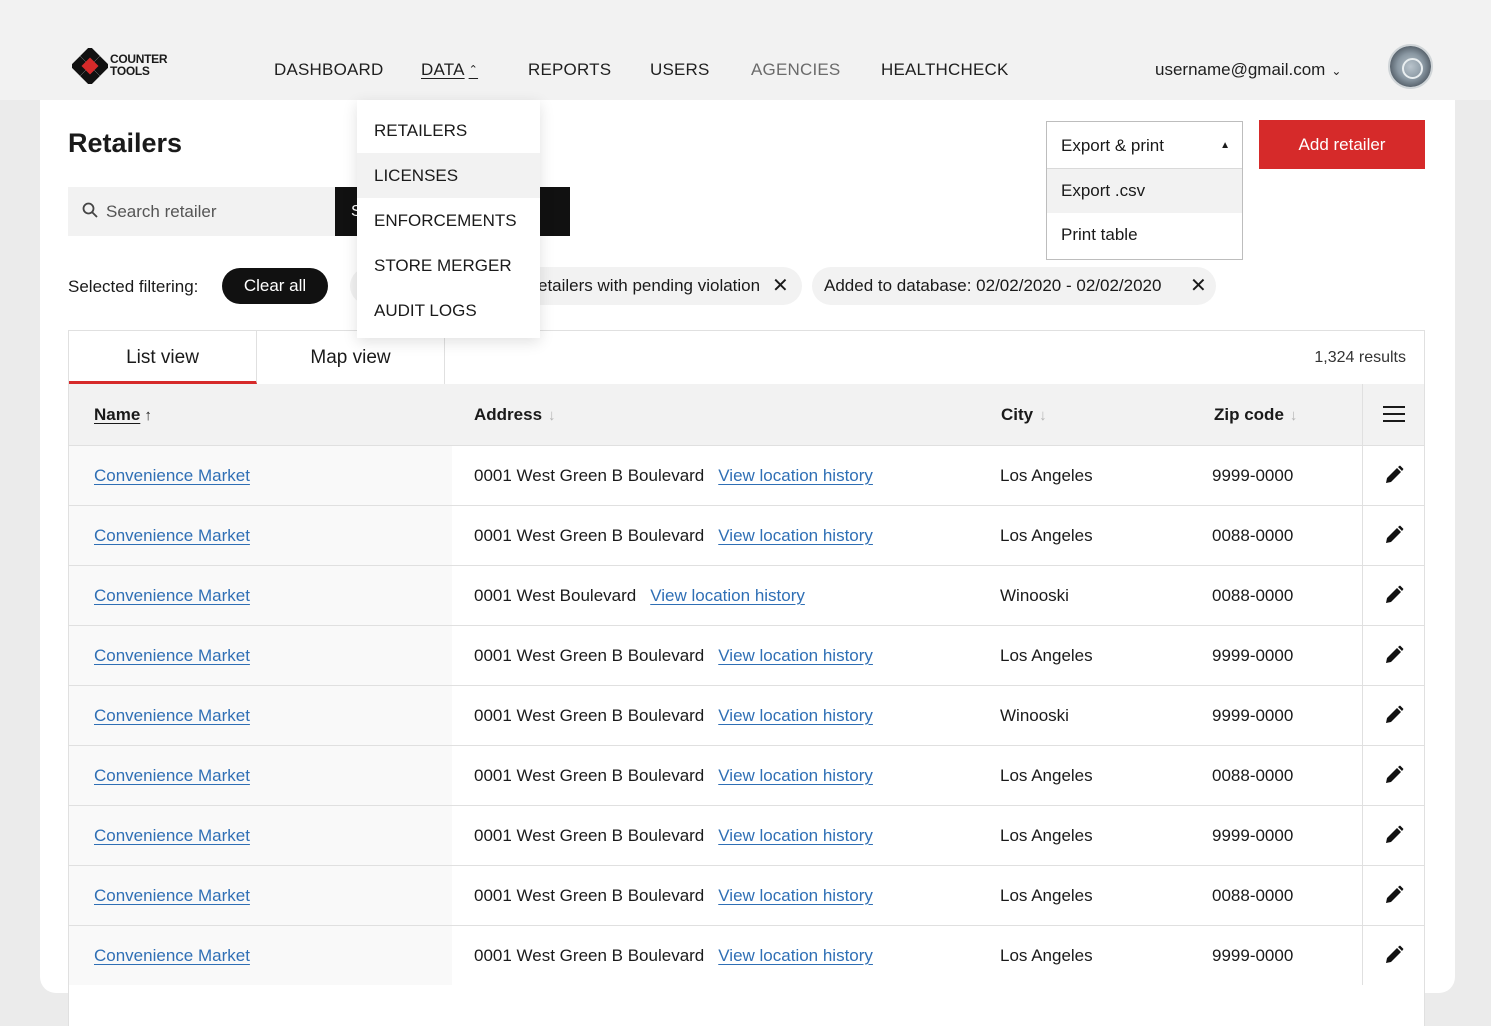 The width and height of the screenshot is (1491, 1026). I want to click on column-header-name: Name ↑, so click(123, 415).